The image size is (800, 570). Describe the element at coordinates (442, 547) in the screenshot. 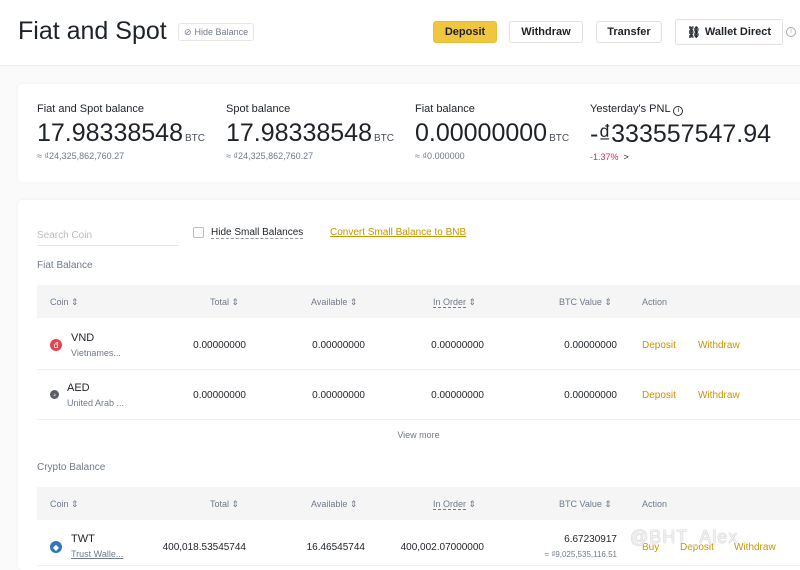

I see `in-order: 400,002.07000000` at that location.